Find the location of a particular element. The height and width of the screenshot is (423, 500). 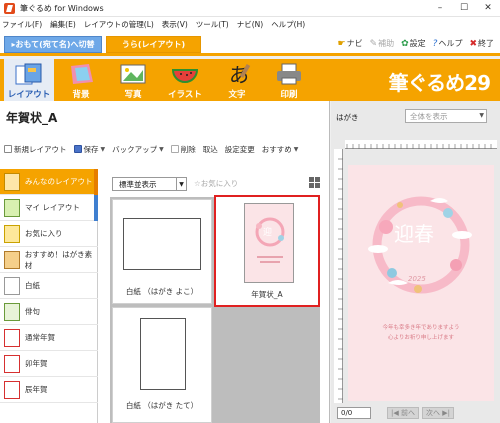

maximize-button: ☐ is located at coordinates (464, 8).